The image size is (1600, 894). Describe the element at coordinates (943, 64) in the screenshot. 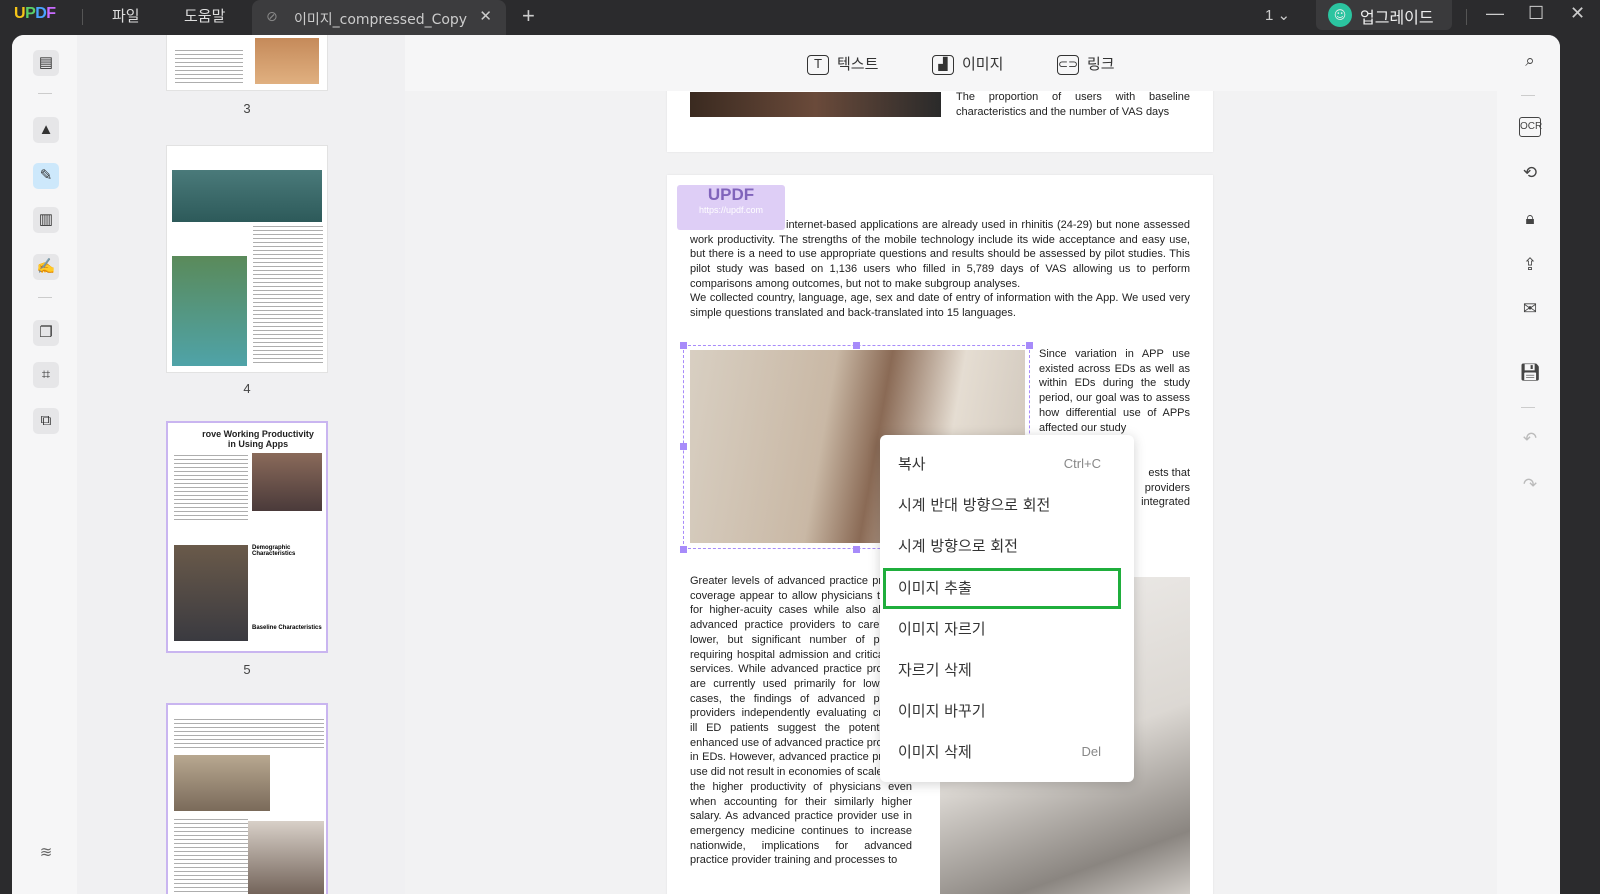

I see `image-icon: ▟` at that location.